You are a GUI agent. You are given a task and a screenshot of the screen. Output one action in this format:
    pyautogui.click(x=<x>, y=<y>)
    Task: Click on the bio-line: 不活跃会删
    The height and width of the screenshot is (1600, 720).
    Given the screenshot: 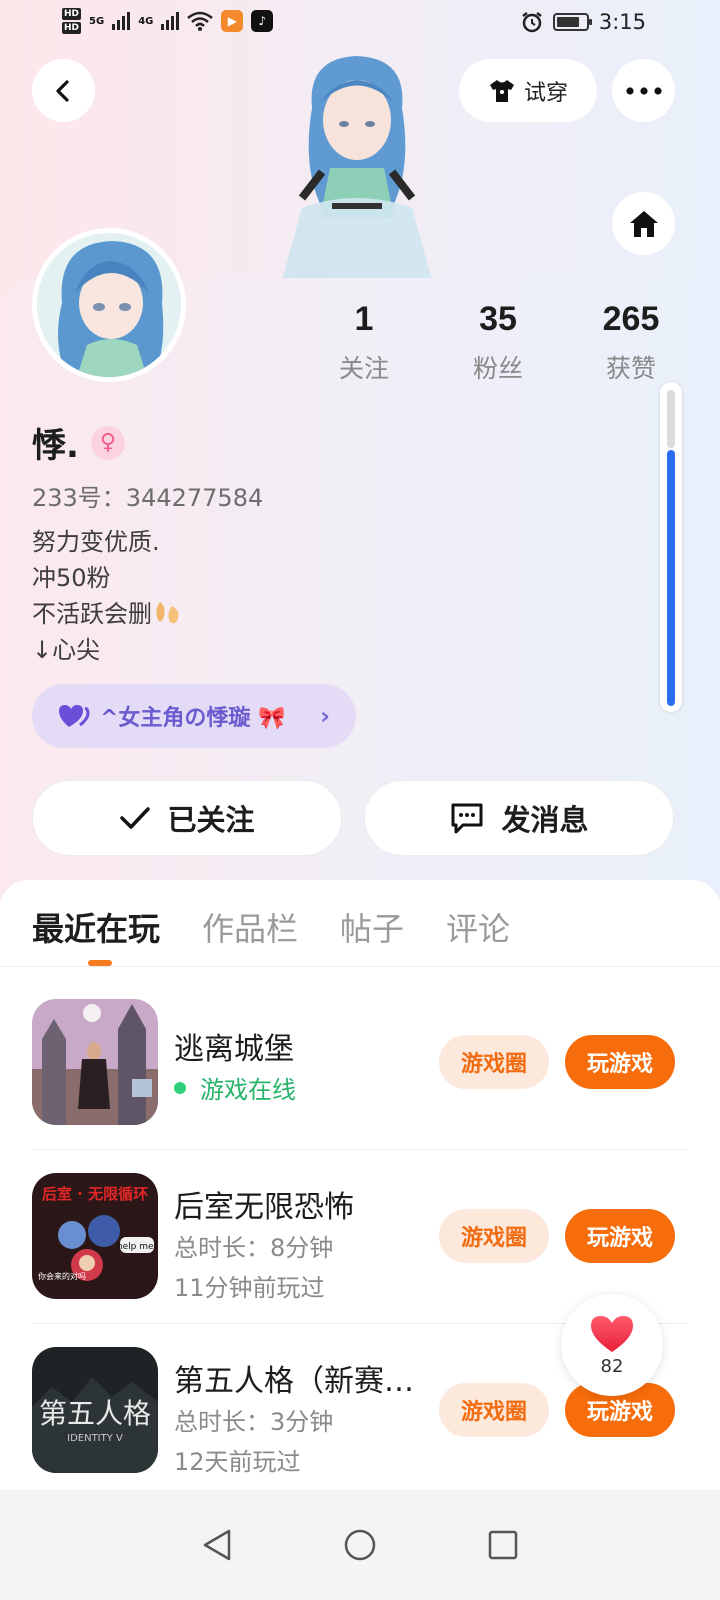 What is the action you would take?
    pyautogui.click(x=108, y=614)
    